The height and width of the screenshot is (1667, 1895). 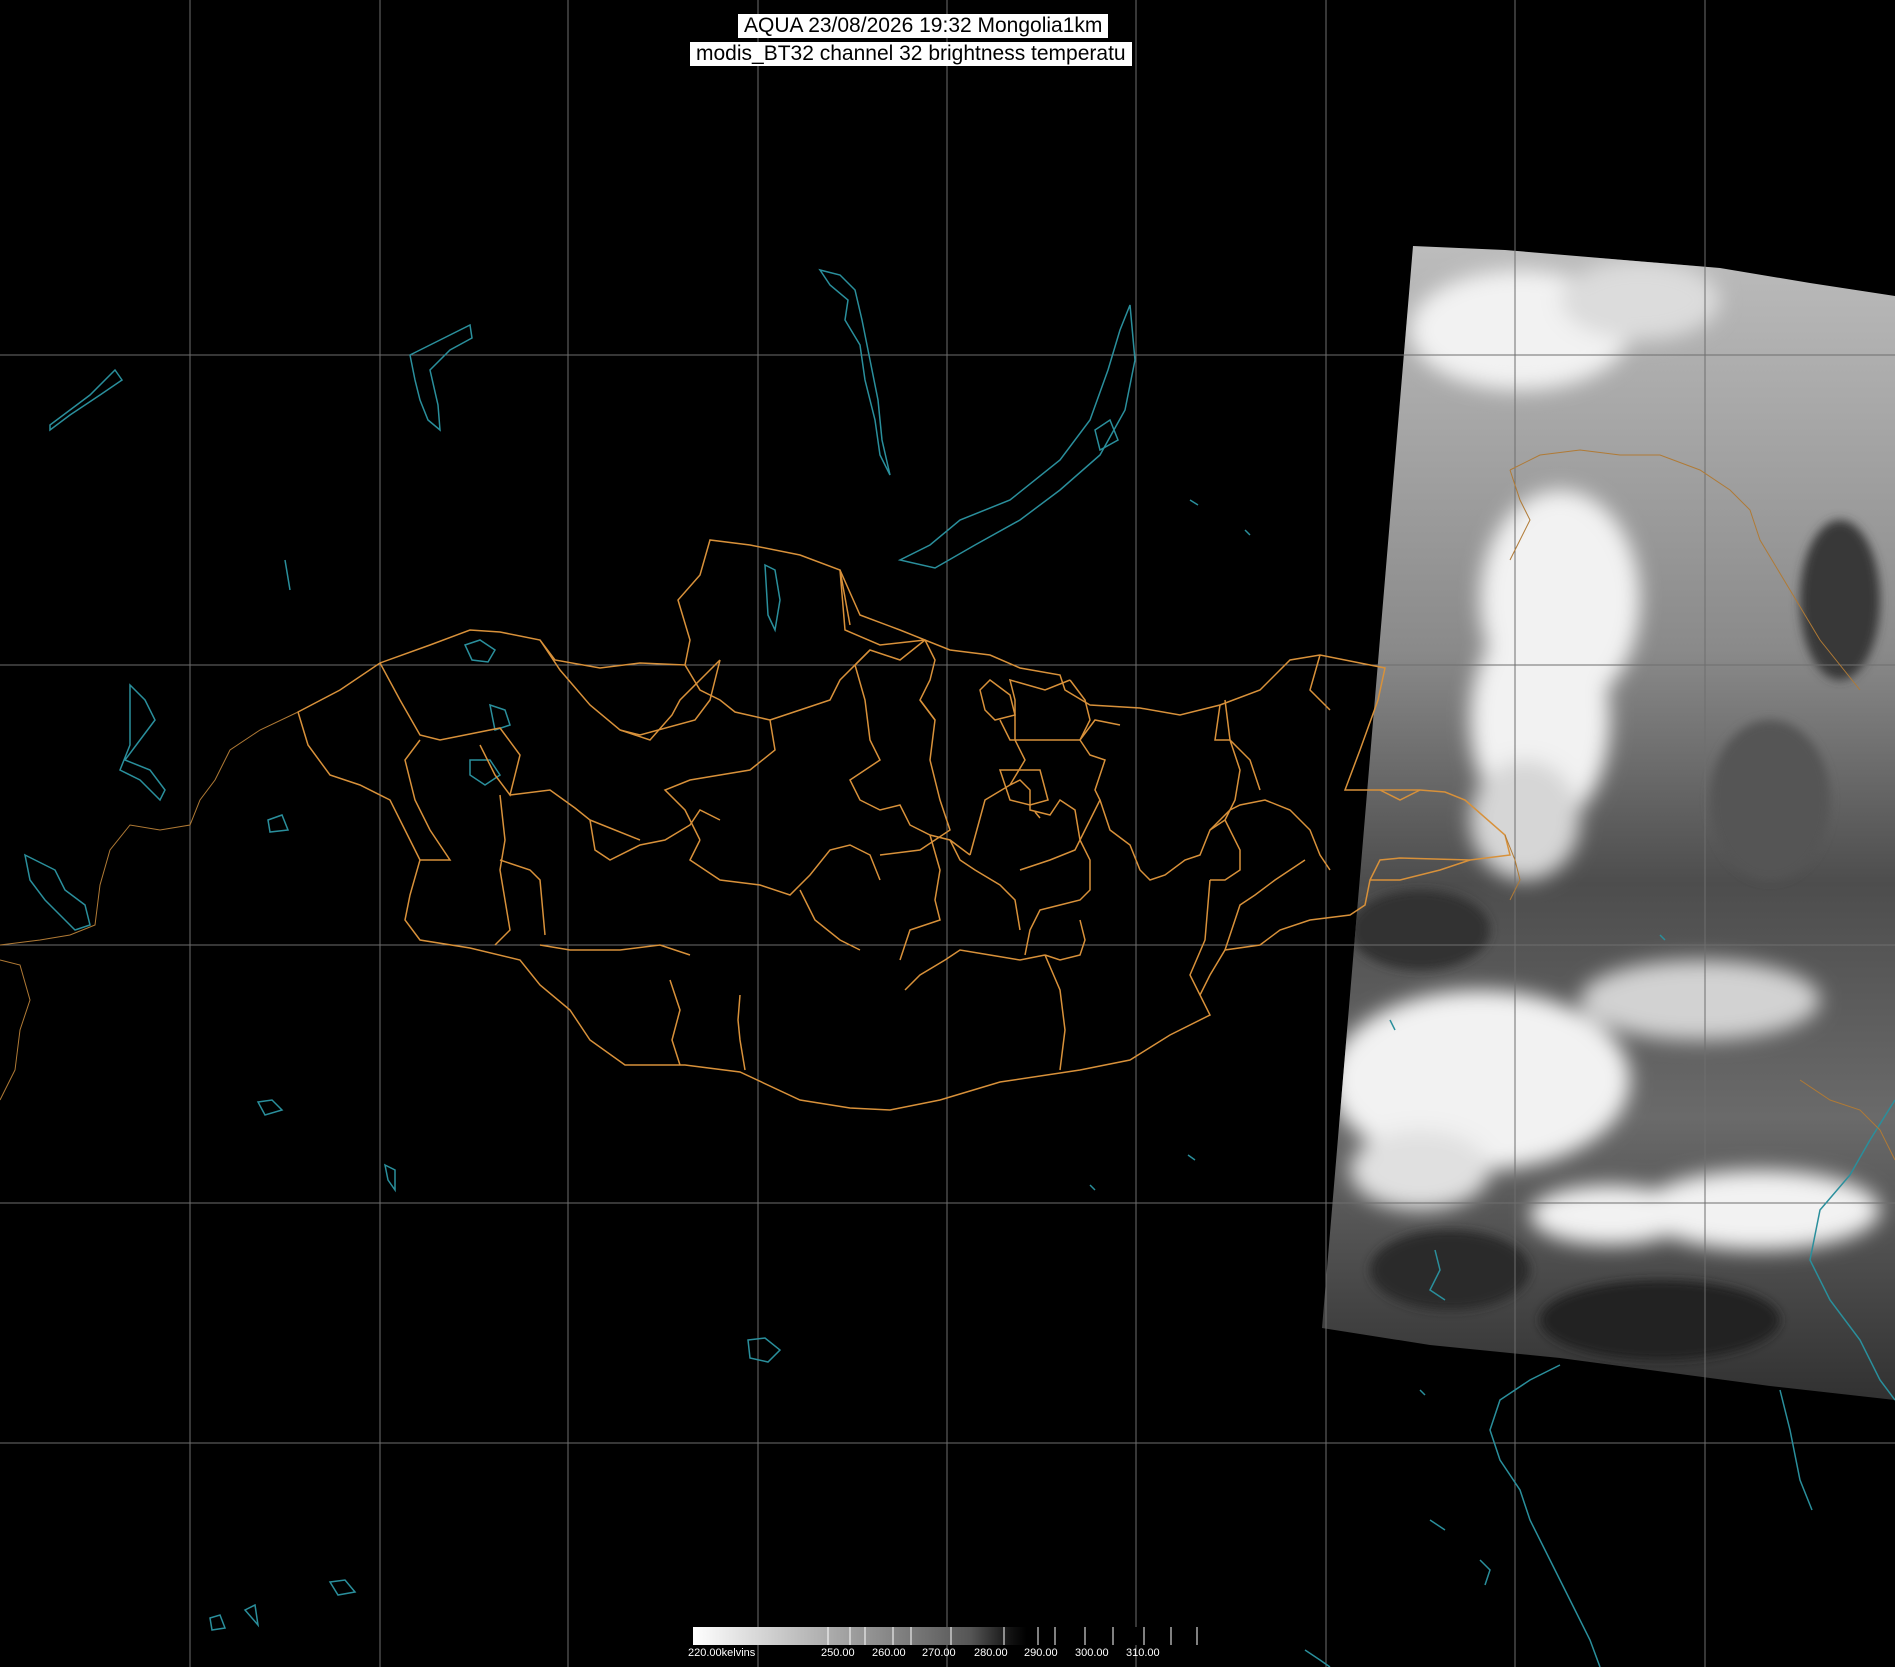 I want to click on colorbar-label-260: 260.00, so click(x=889, y=1653).